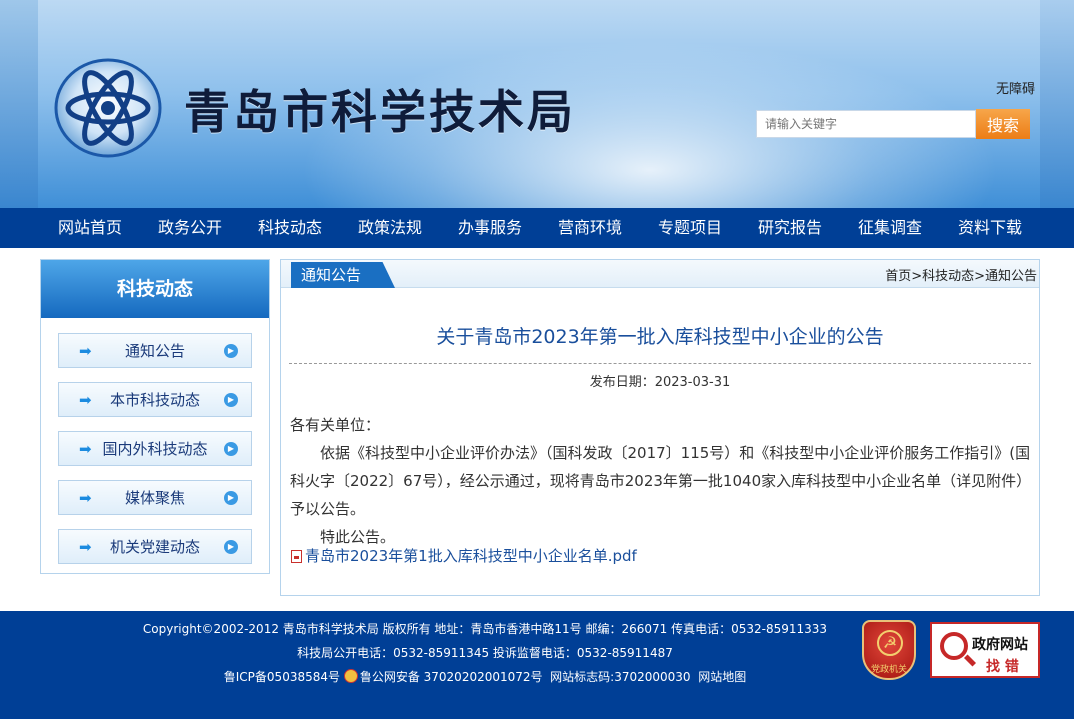 This screenshot has height=719, width=1074. Describe the element at coordinates (1003, 124) in the screenshot. I see `search-button: 搜索` at that location.